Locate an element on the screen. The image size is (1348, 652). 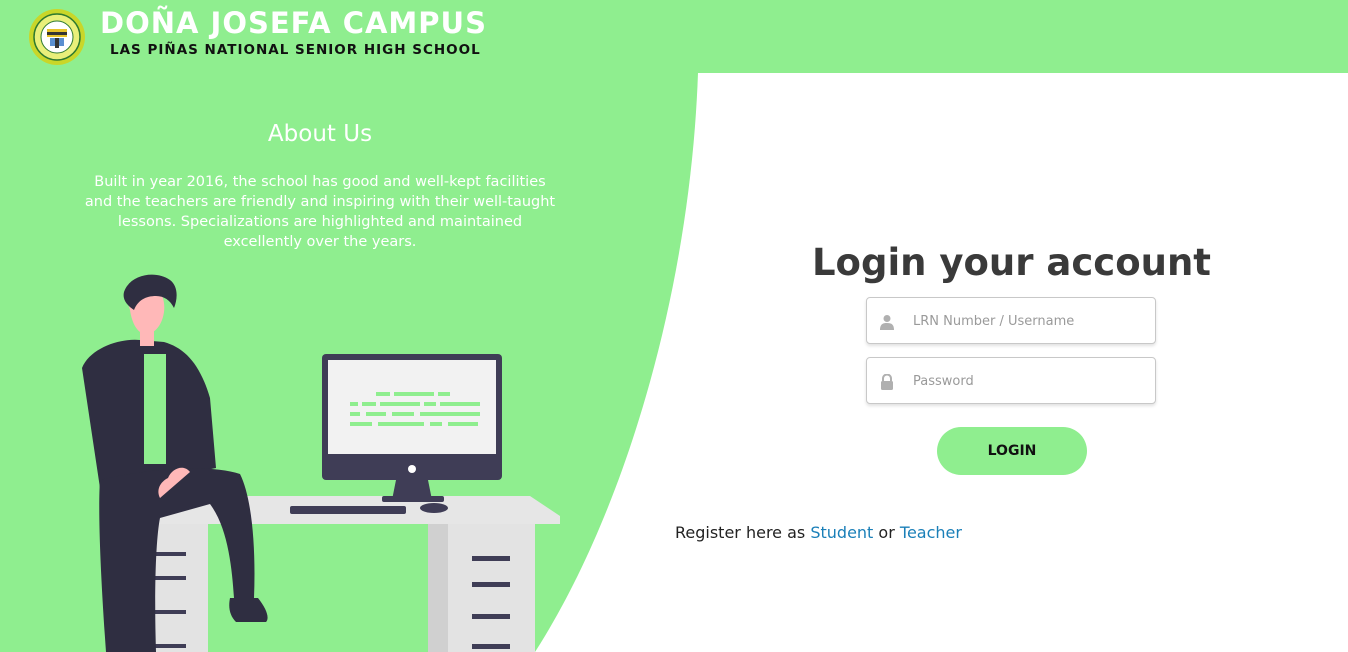
username-field is located at coordinates (1011, 320).